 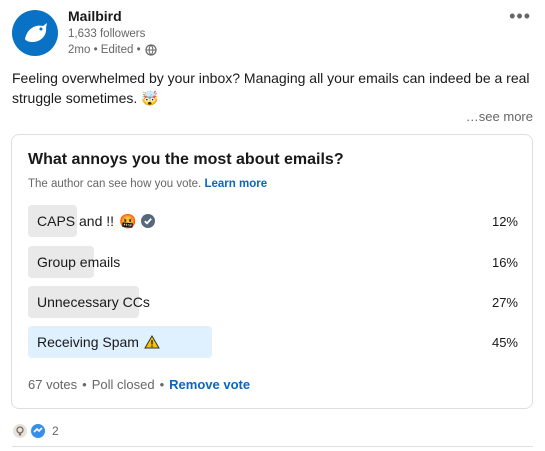 I want to click on reaction-count: 2, so click(x=55, y=431).